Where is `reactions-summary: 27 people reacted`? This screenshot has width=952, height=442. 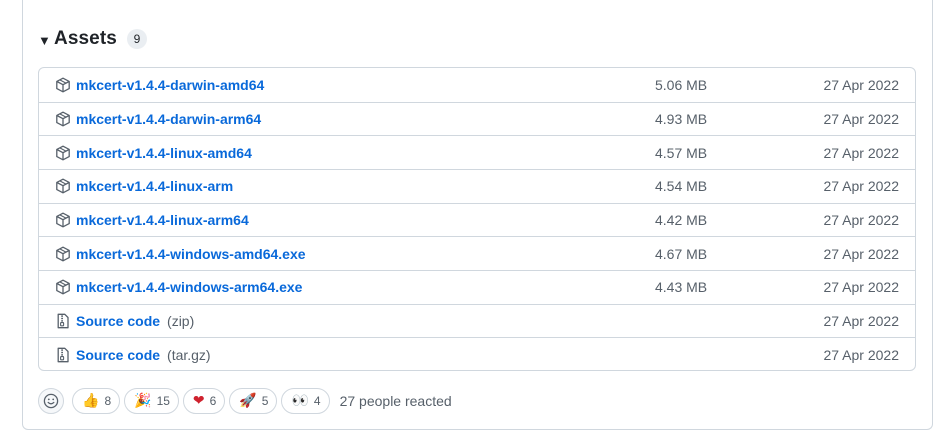 reactions-summary: 27 people reacted is located at coordinates (395, 401).